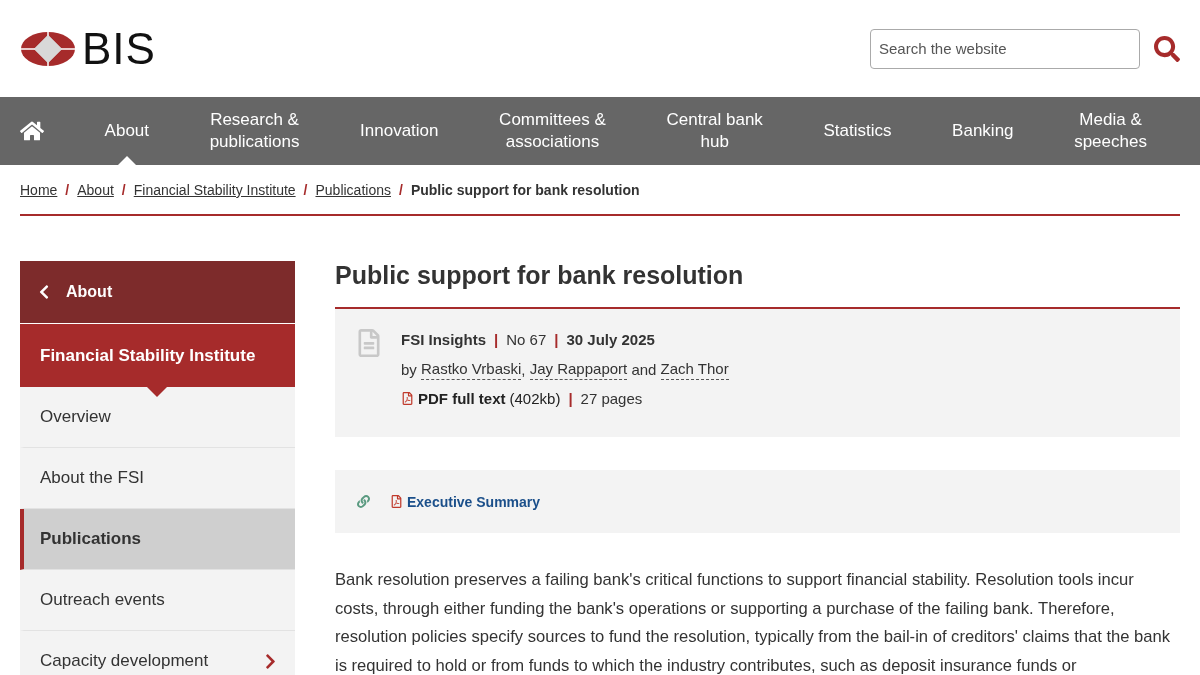  I want to click on publication-date: 30 July 2025, so click(610, 340).